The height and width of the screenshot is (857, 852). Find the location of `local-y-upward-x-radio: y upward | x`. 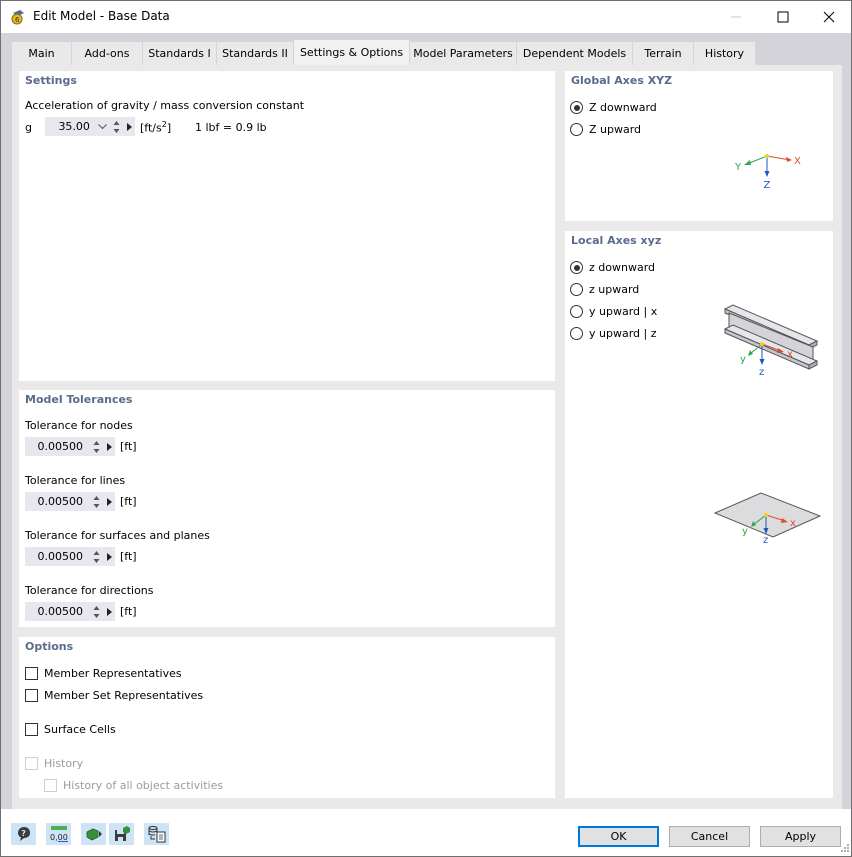

local-y-upward-x-radio: y upward | x is located at coordinates (613, 311).